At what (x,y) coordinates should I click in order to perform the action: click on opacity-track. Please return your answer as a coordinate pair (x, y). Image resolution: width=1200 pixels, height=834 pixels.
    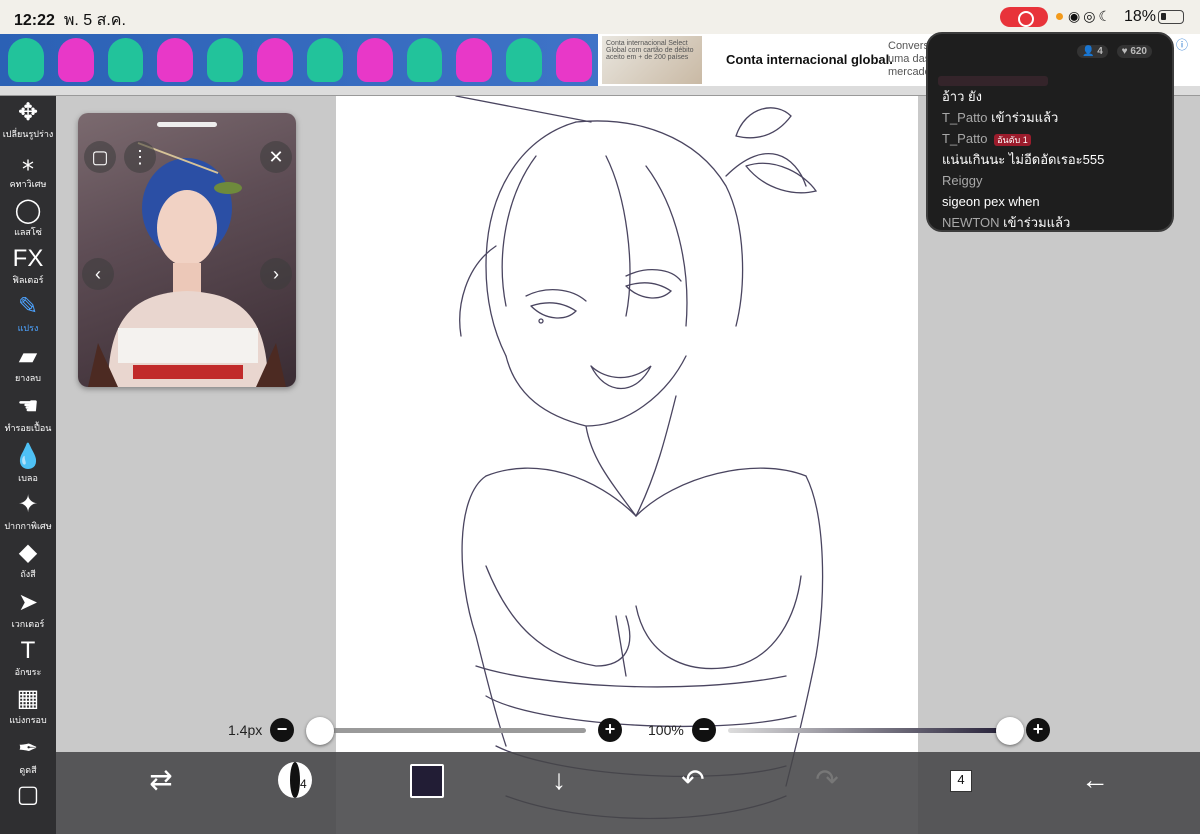
    Looking at the image, I should click on (869, 730).